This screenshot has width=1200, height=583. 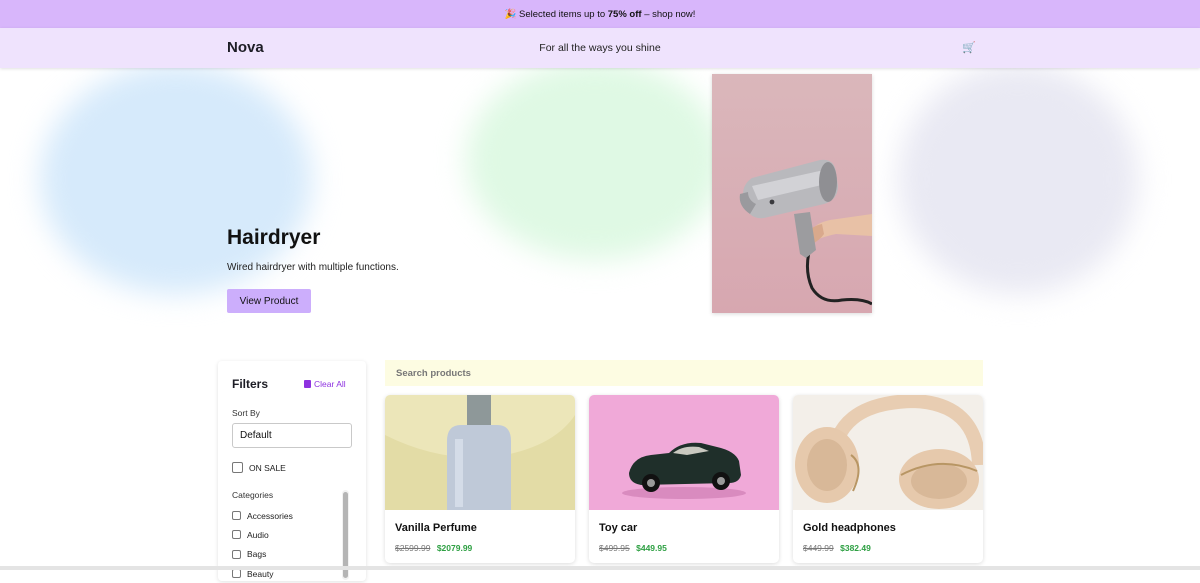 I want to click on sale-price: $2079.99, so click(x=454, y=548).